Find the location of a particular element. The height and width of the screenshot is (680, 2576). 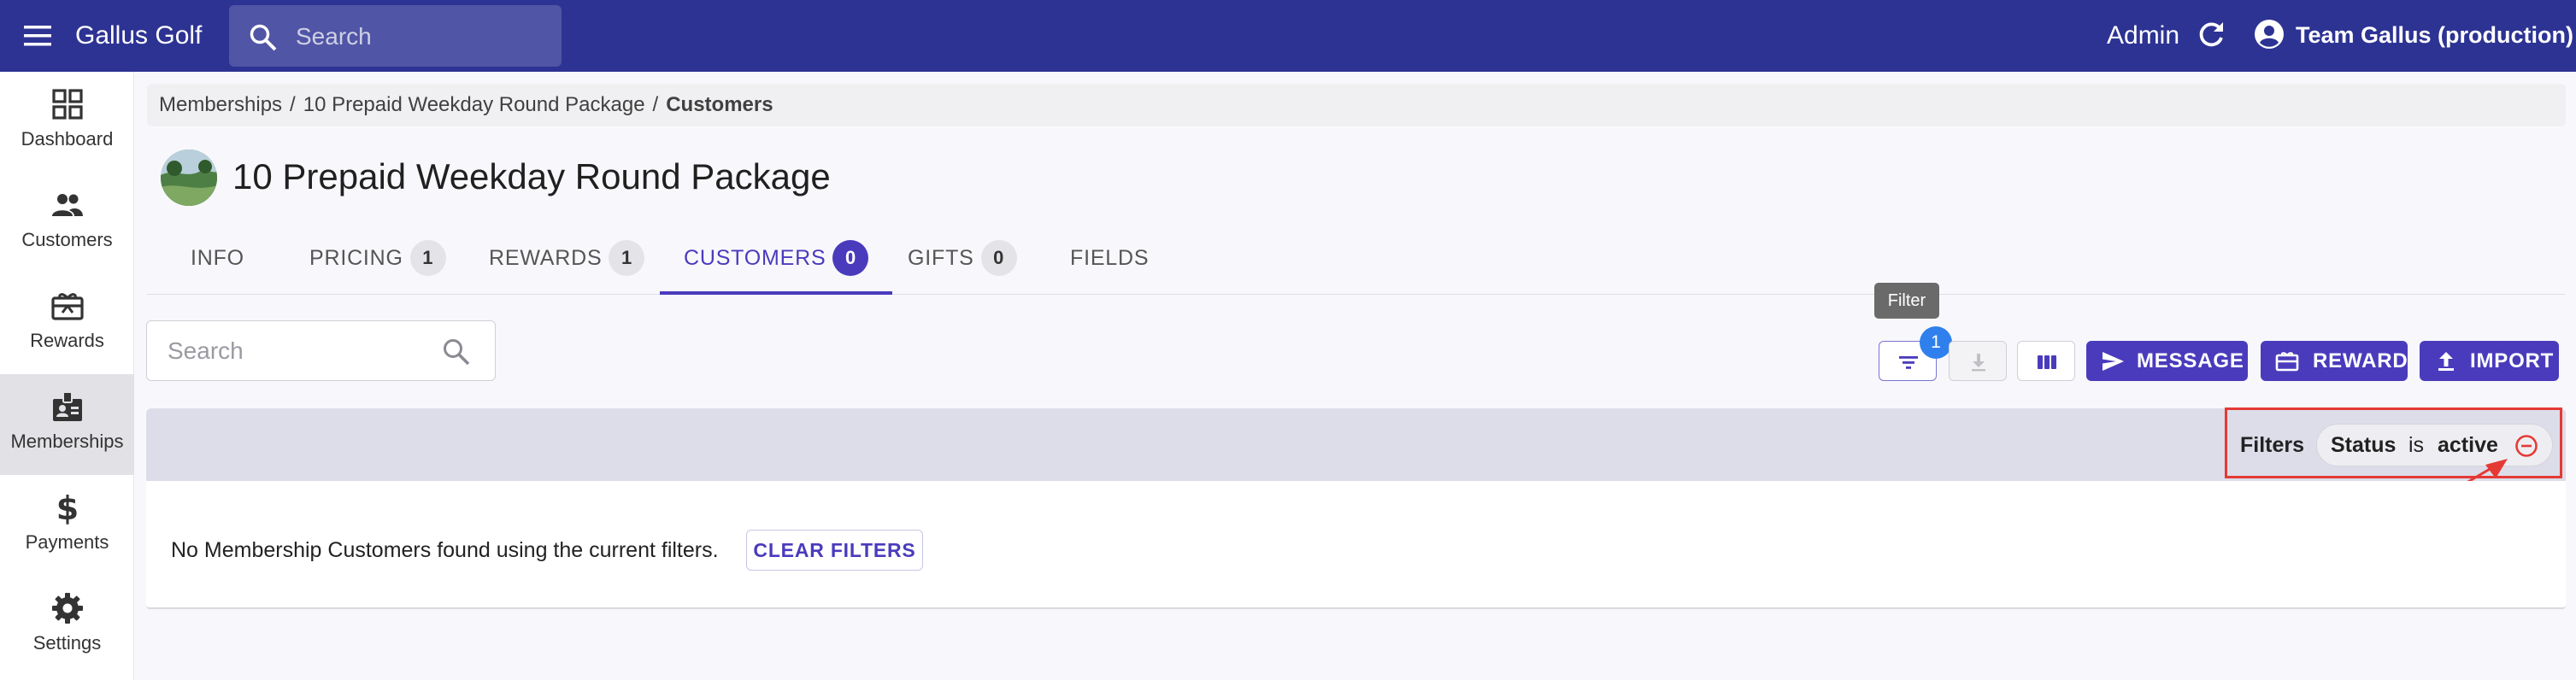

filter-count-badge: 1 is located at coordinates (1936, 342).